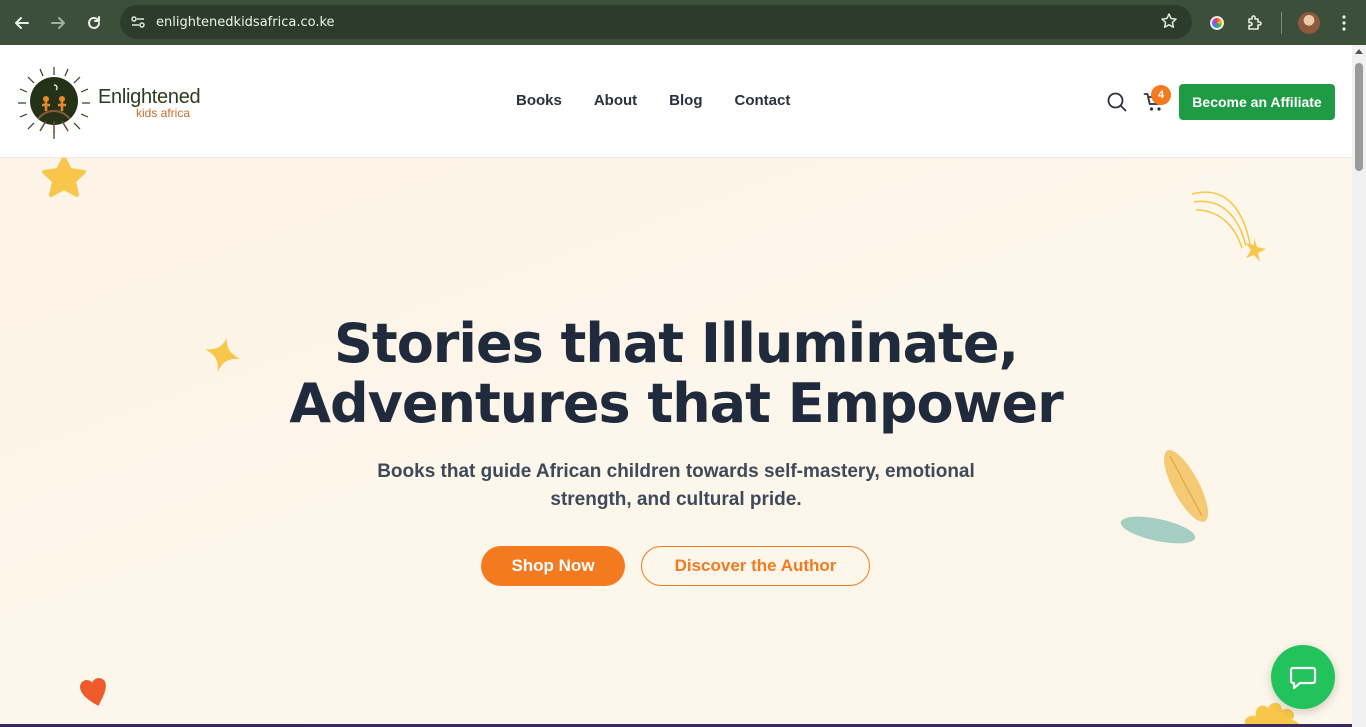  I want to click on extension-color-icon, so click(1217, 22).